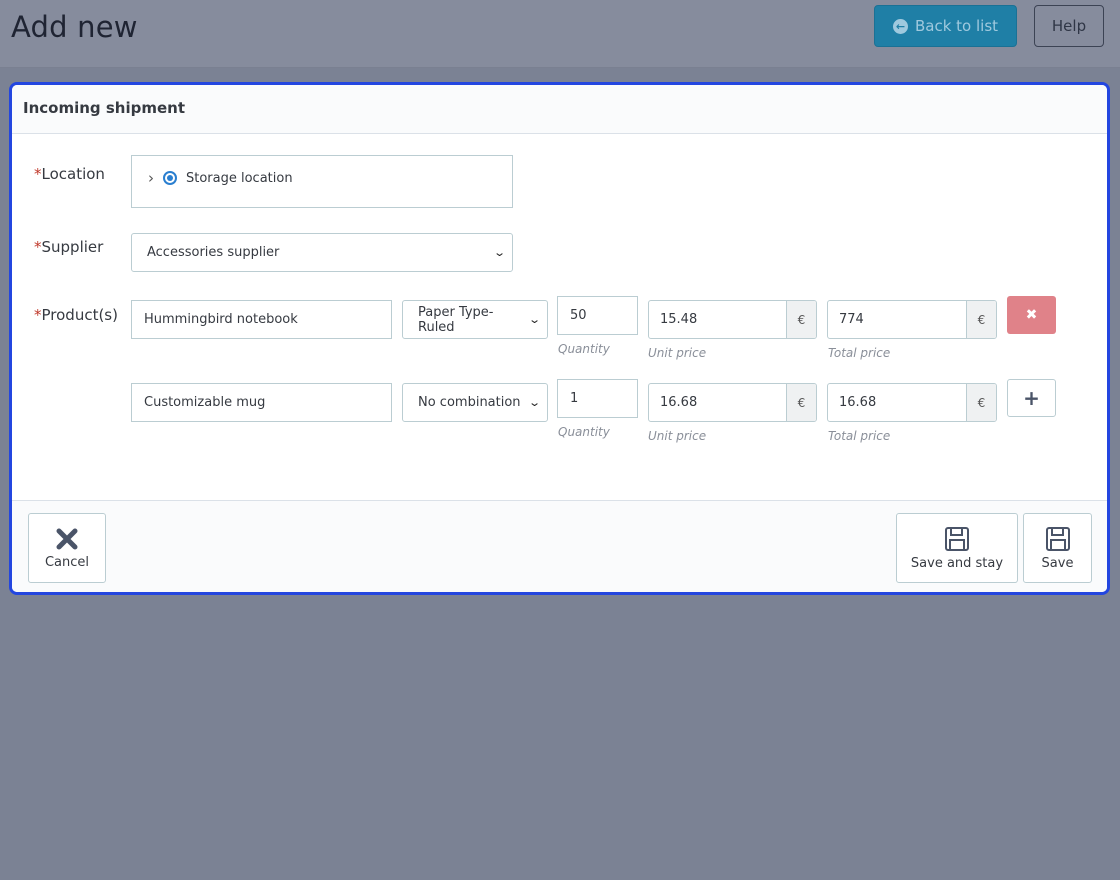 Image resolution: width=1120 pixels, height=880 pixels. What do you see at coordinates (897, 319) in the screenshot?
I see `total-price-input: 774` at bounding box center [897, 319].